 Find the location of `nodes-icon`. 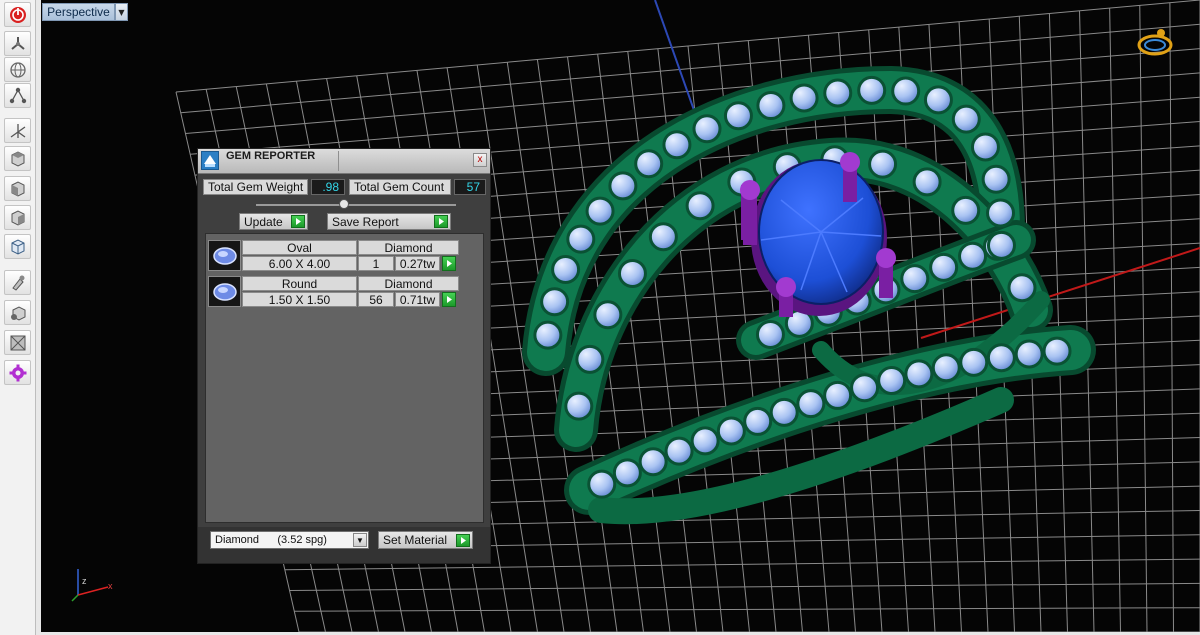

nodes-icon is located at coordinates (17, 95).